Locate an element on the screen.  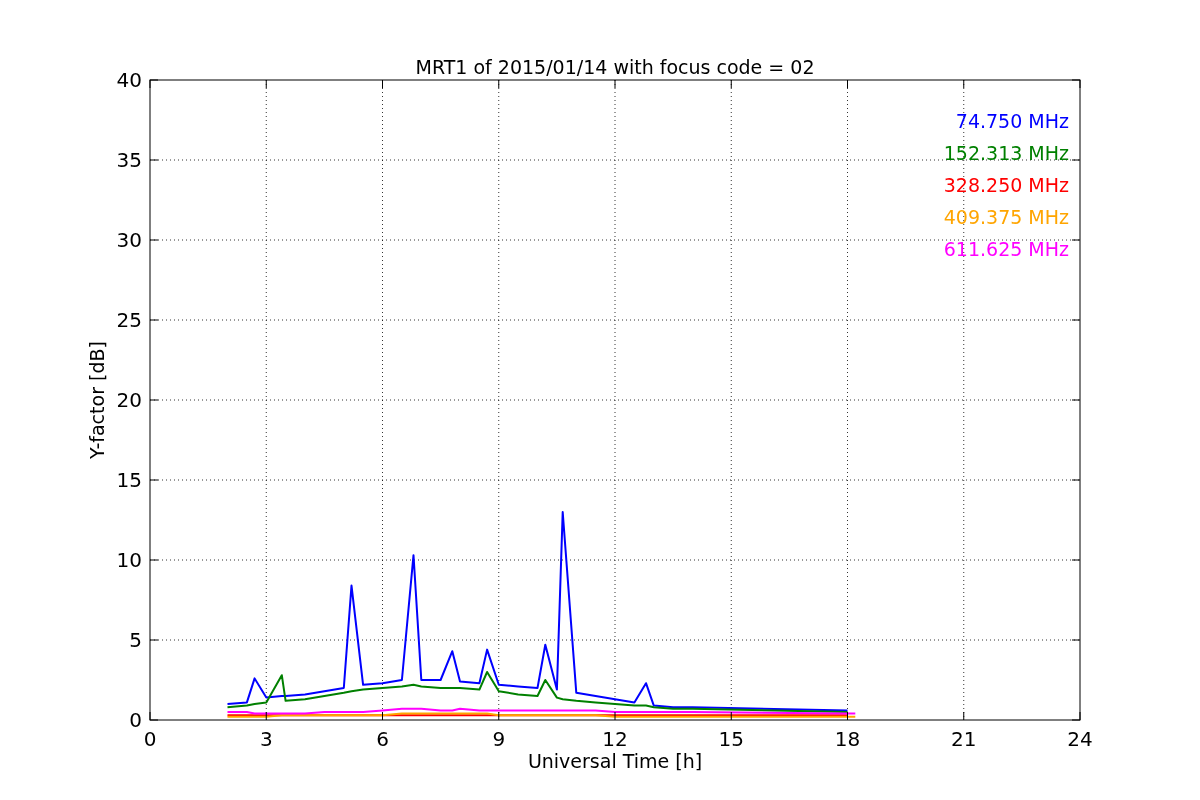
y-tick-label: 40 is located at coordinates (129, 80).